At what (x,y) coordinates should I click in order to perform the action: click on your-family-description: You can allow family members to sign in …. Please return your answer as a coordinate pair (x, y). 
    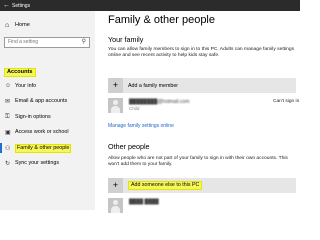
    Looking at the image, I should click on (201, 53).